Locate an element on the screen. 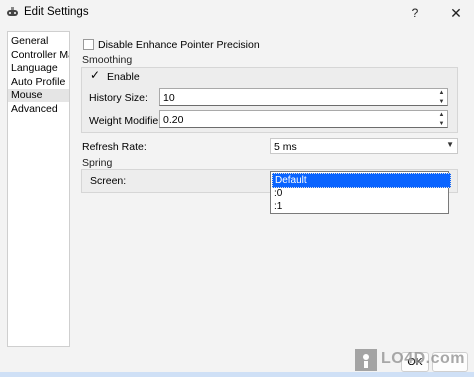 This screenshot has height=377, width=474. smoothing-group-label: Smoothing is located at coordinates (107, 60).